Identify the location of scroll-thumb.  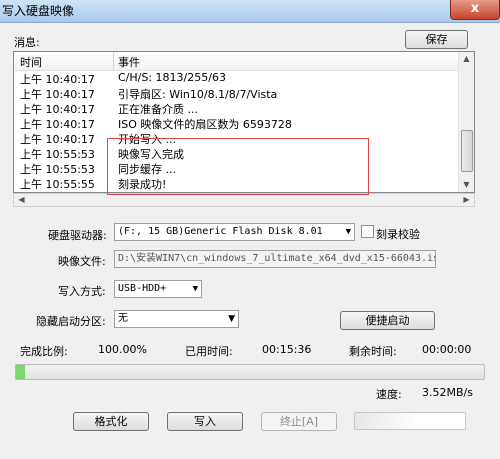
(467, 151).